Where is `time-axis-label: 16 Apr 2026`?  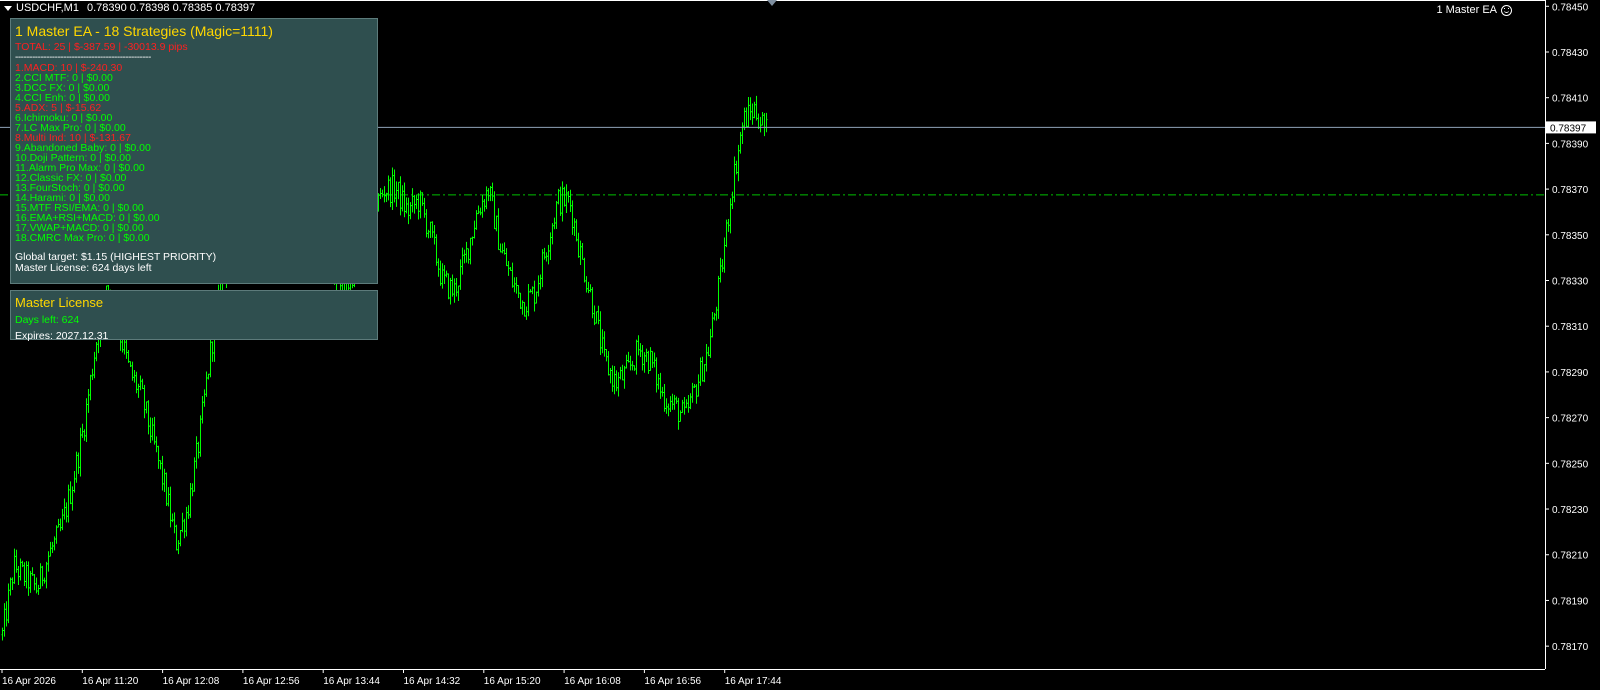 time-axis-label: 16 Apr 2026 is located at coordinates (29, 681).